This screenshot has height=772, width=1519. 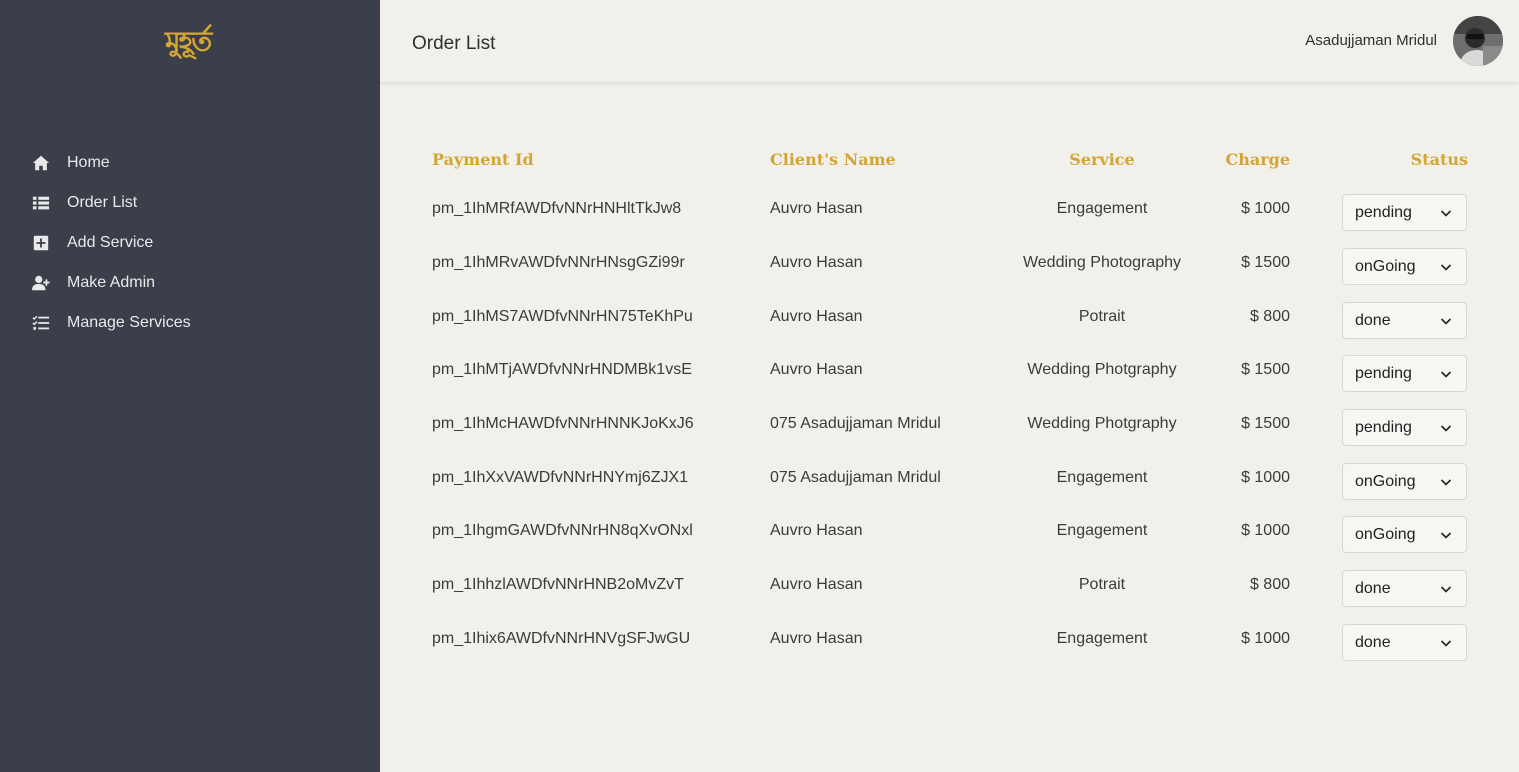 I want to click on sidebar-item-order-list: Order List, so click(x=190, y=203).